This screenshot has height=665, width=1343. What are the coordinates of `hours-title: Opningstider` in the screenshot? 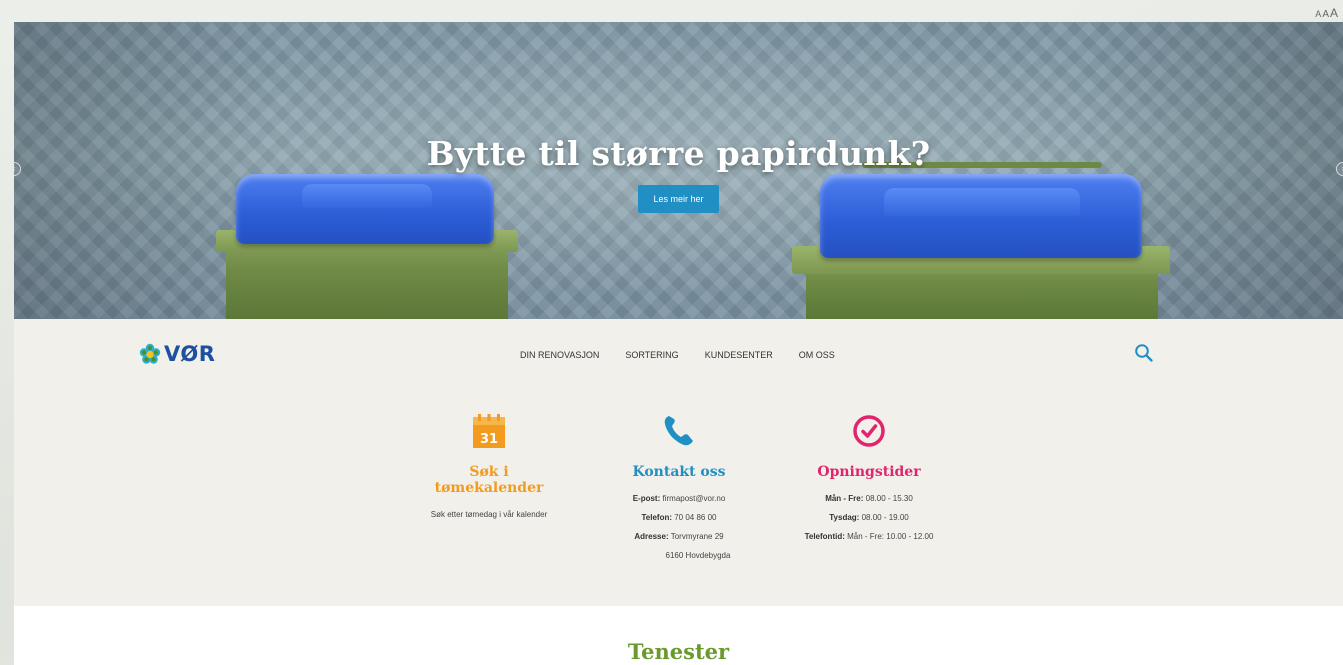 It's located at (869, 472).